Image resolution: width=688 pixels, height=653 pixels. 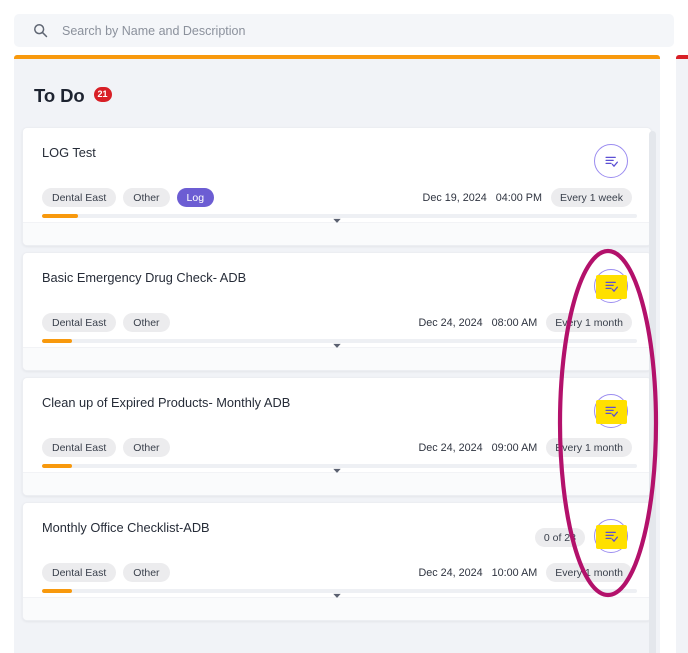 What do you see at coordinates (518, 197) in the screenshot?
I see `due-time: 04:00 PM` at bounding box center [518, 197].